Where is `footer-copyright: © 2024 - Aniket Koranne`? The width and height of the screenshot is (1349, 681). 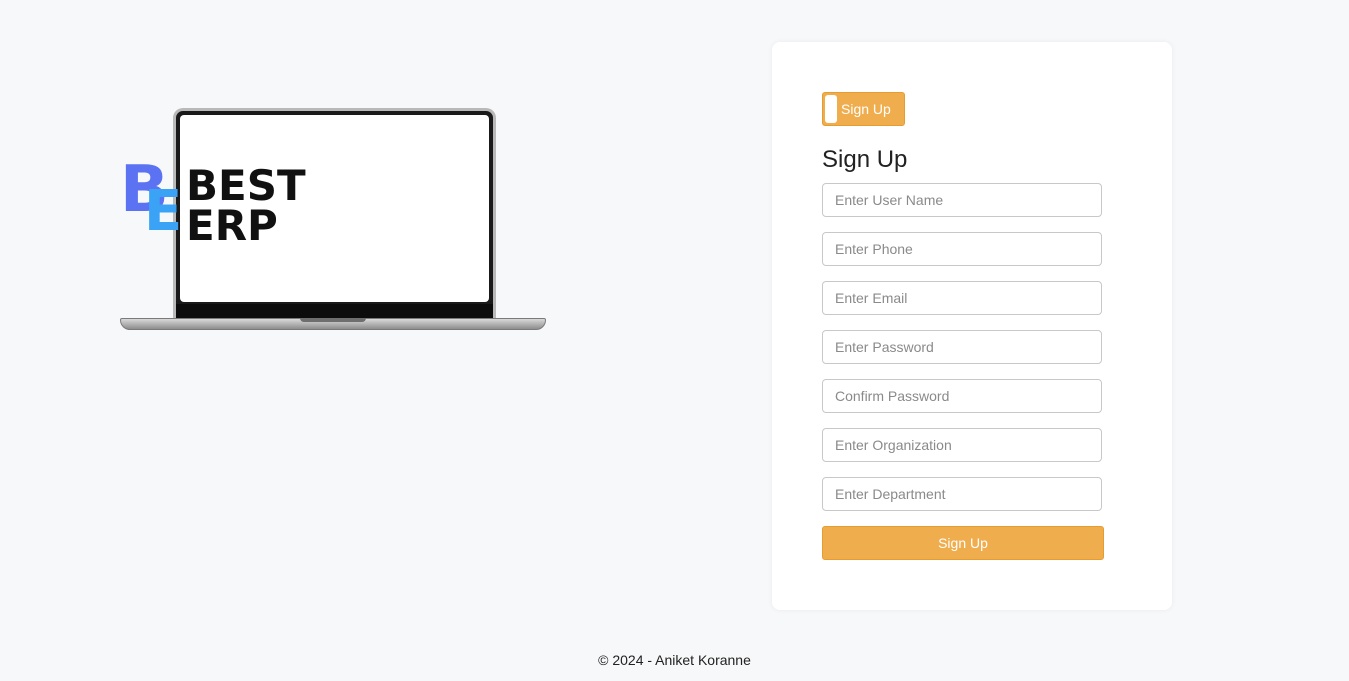 footer-copyright: © 2024 - Aniket Koranne is located at coordinates (674, 660).